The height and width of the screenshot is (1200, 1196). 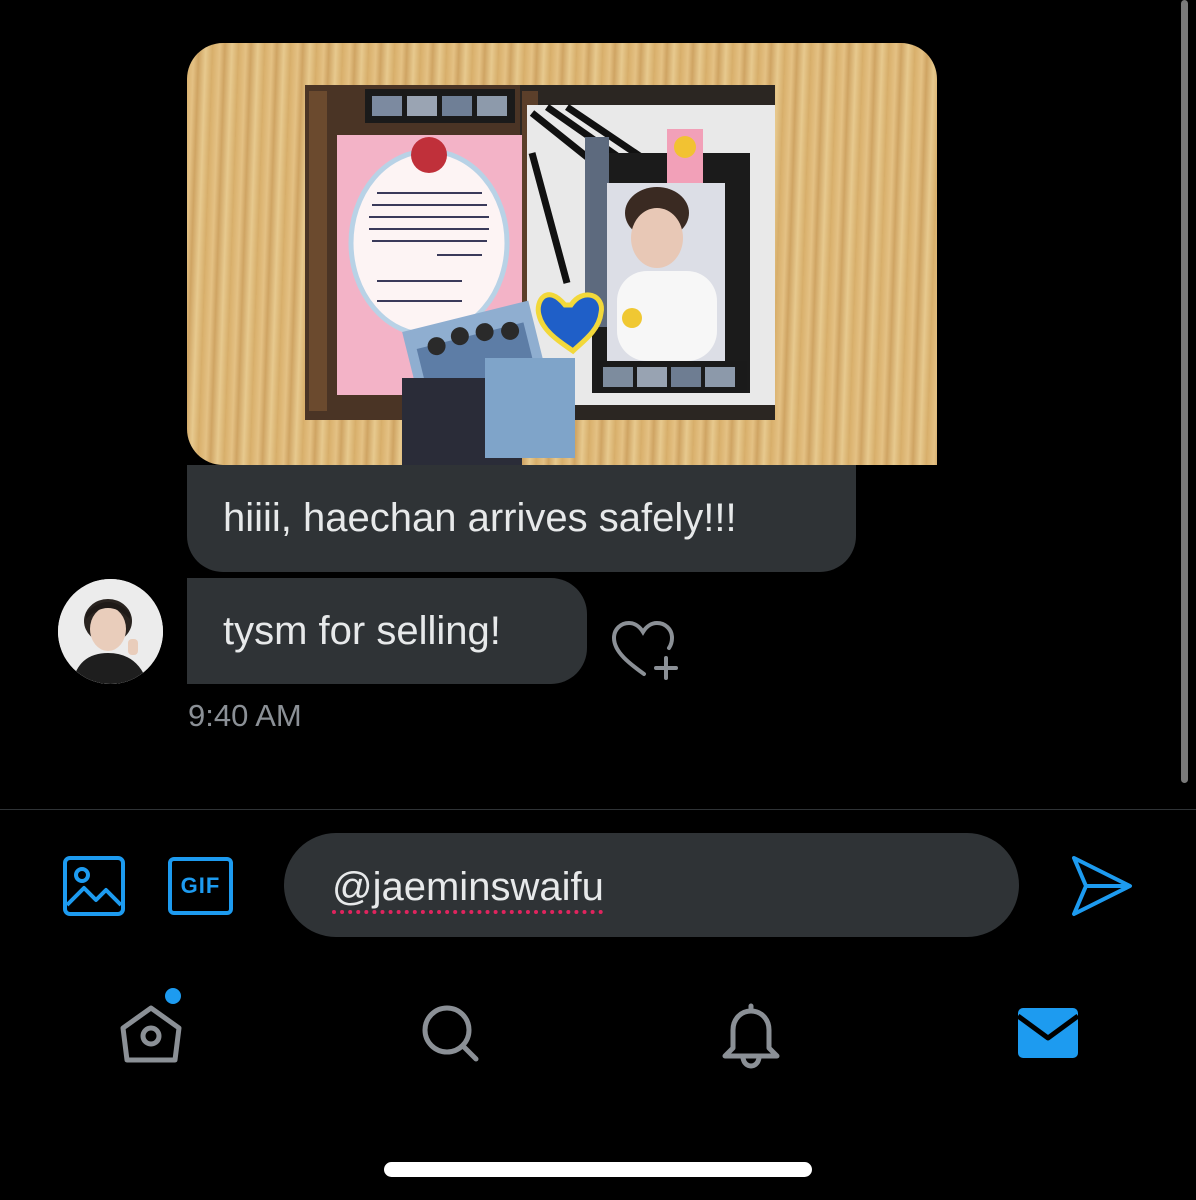 I want to click on send-icon, so click(x=1102, y=886).